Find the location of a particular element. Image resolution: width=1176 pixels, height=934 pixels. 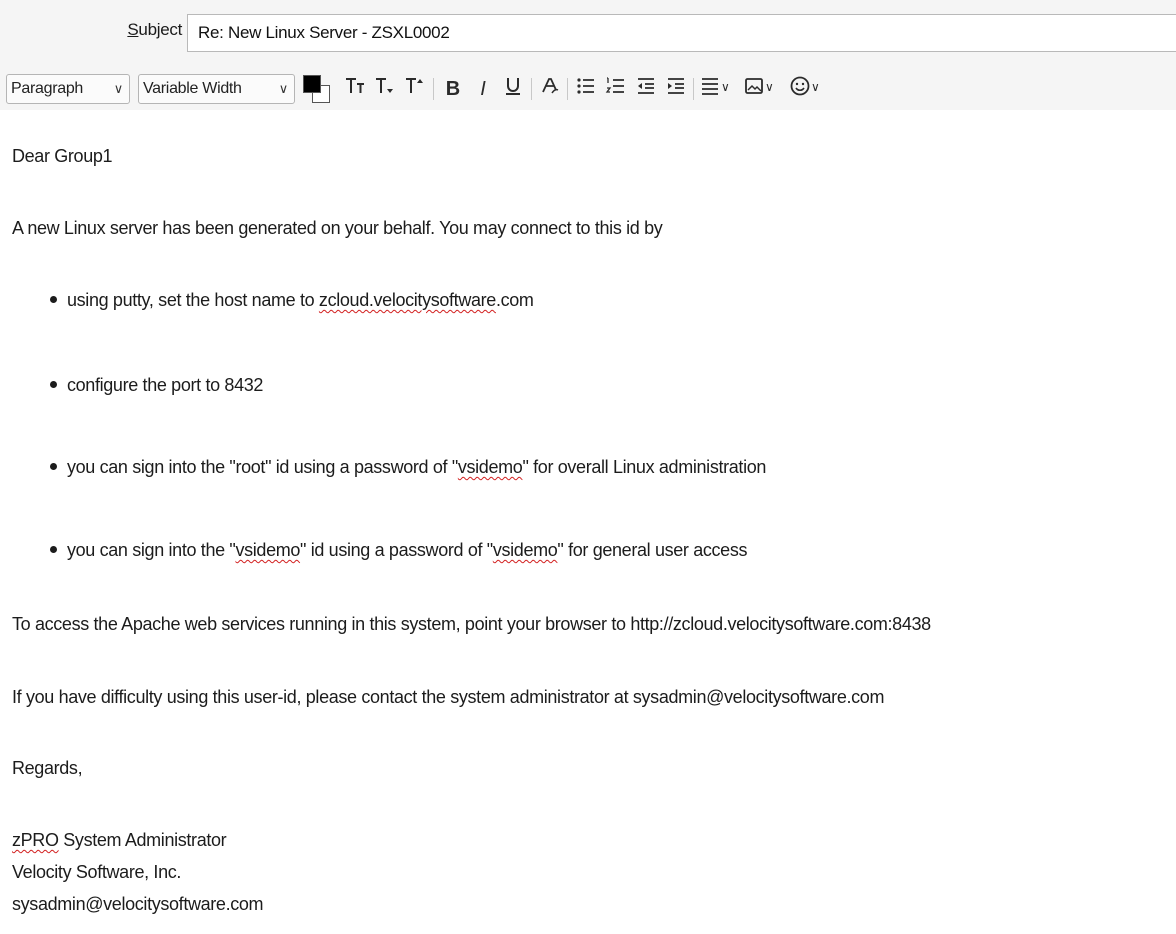

indent-icon is located at coordinates (676, 89).